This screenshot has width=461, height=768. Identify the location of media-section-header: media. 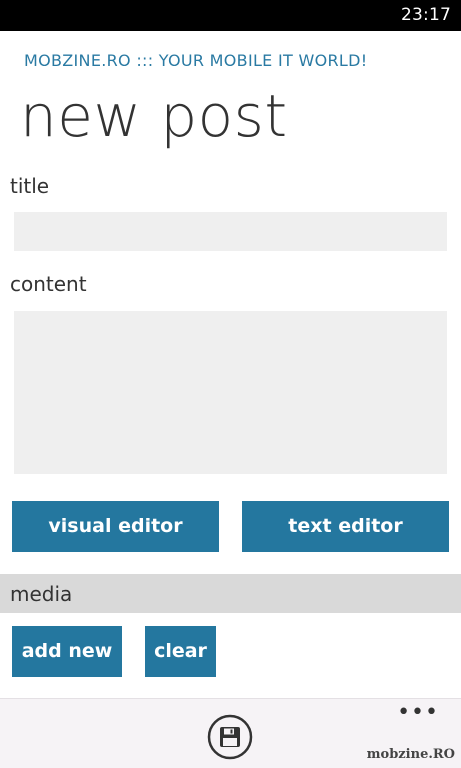
(230, 593).